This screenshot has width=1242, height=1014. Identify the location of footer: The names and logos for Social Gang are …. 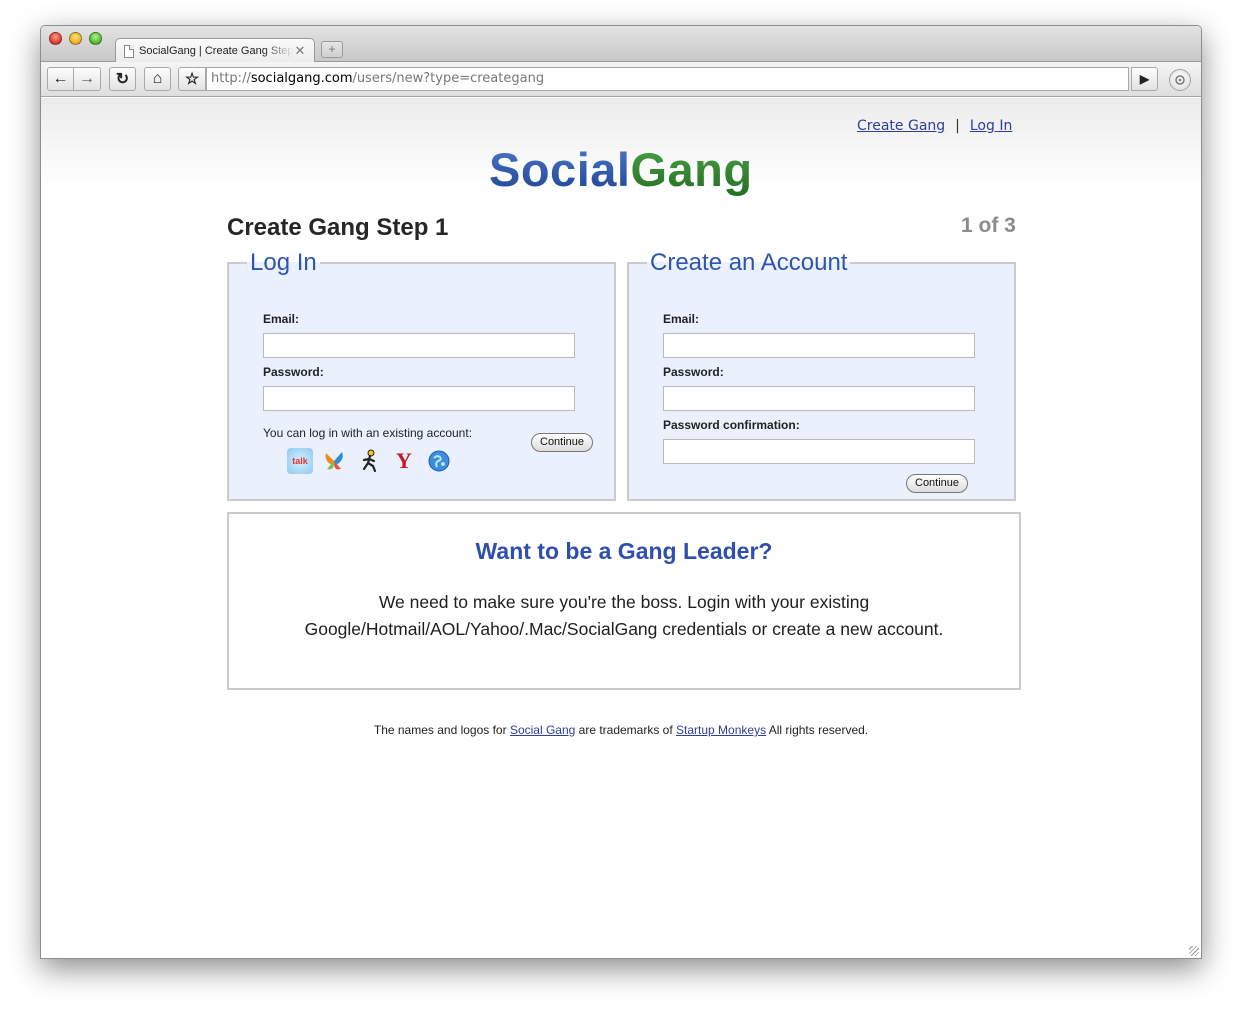
(621, 730).